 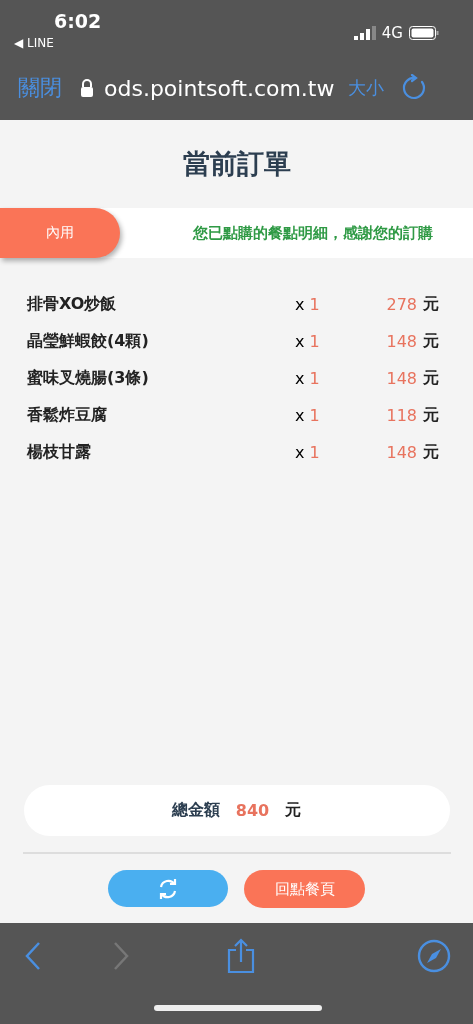 What do you see at coordinates (78, 21) in the screenshot?
I see `clock-time: 6:02` at bounding box center [78, 21].